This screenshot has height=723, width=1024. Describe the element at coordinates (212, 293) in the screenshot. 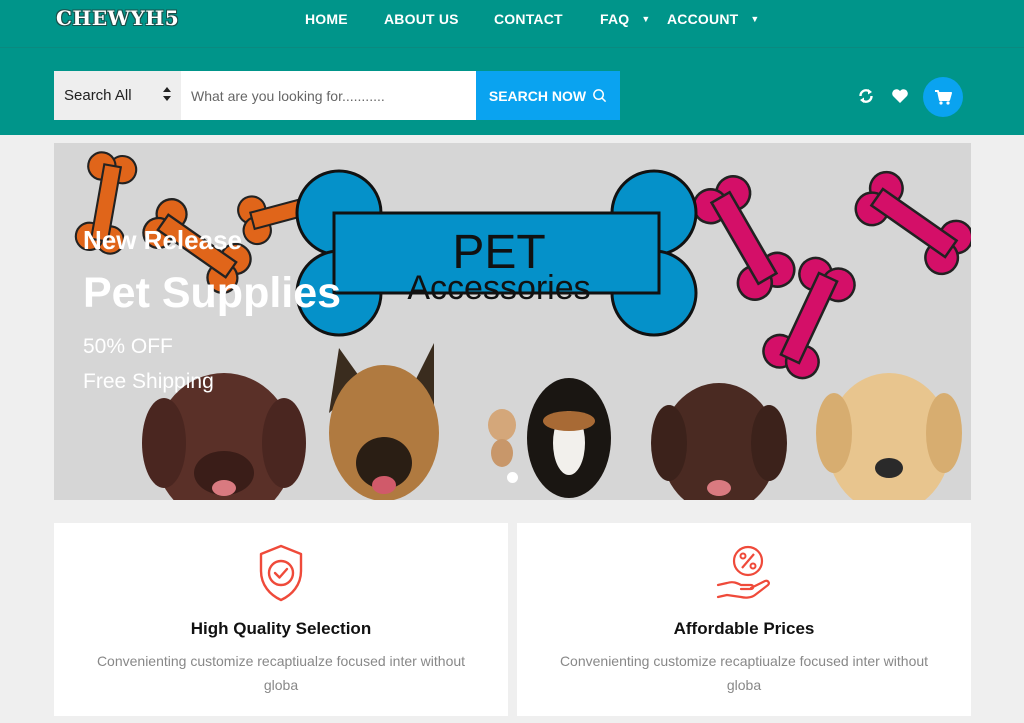

I see `hero-title: Pet Supplies` at that location.